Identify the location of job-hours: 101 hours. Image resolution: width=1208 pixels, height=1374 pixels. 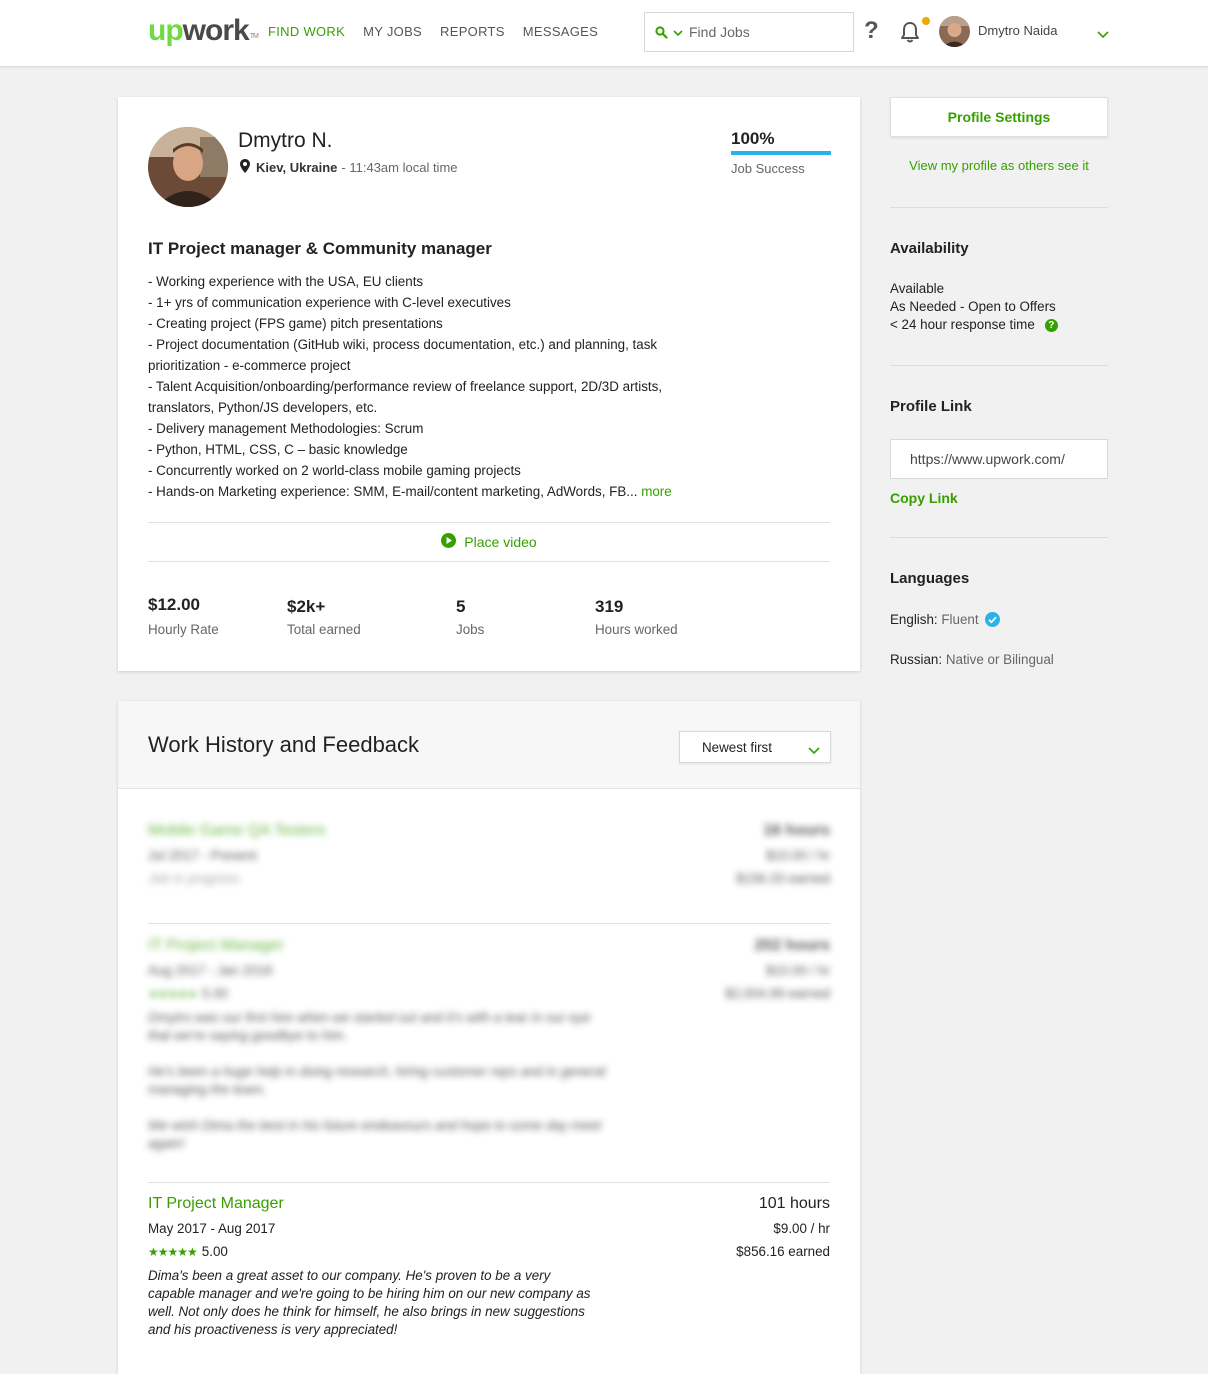
(794, 1203).